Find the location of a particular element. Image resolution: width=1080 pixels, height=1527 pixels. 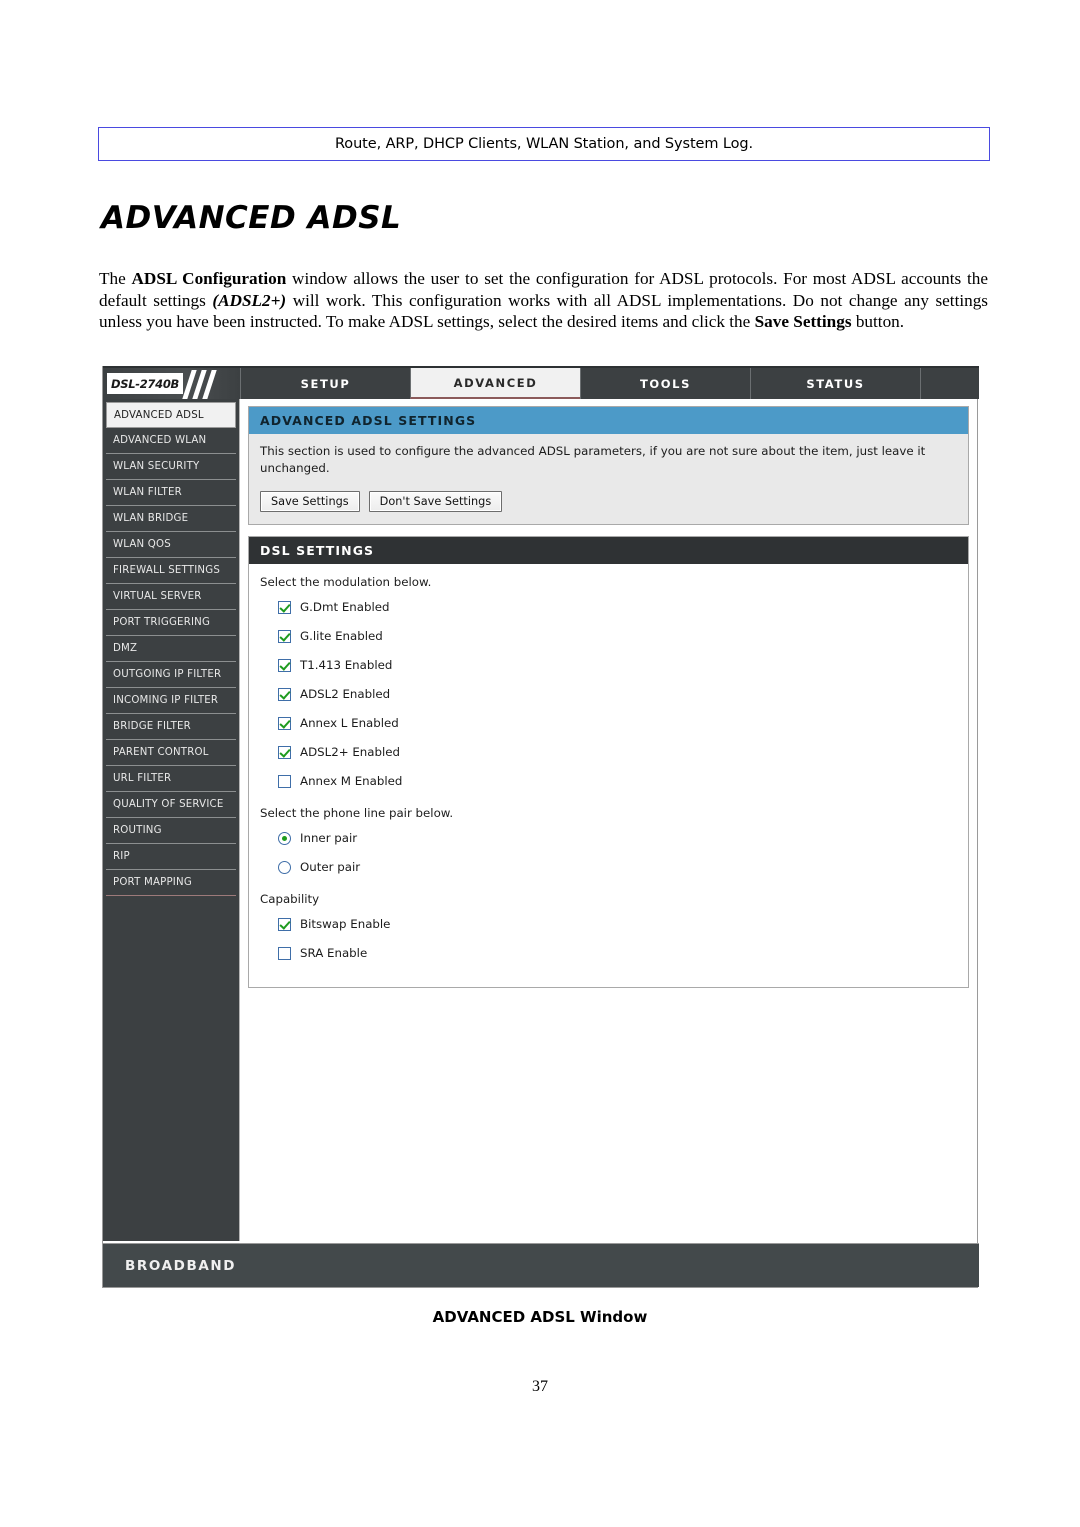

sidebar-item-quality-of-service: QUALITY OF SERVICE is located at coordinates (171, 805).